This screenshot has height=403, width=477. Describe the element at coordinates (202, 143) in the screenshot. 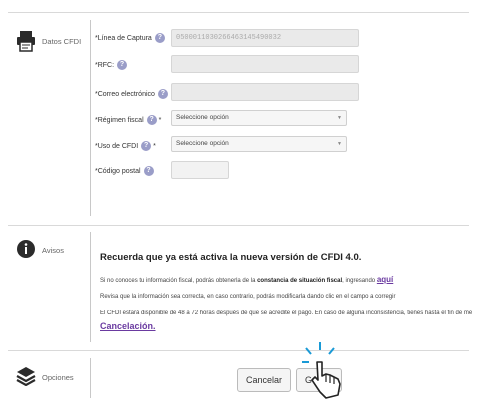

I see `uso-select-value: Seleccione opción` at that location.